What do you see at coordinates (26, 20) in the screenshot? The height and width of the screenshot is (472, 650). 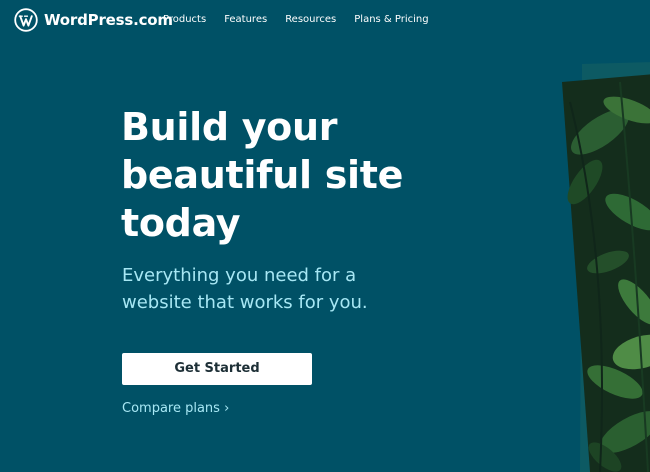 I see `wordpress-logo-icon` at bounding box center [26, 20].